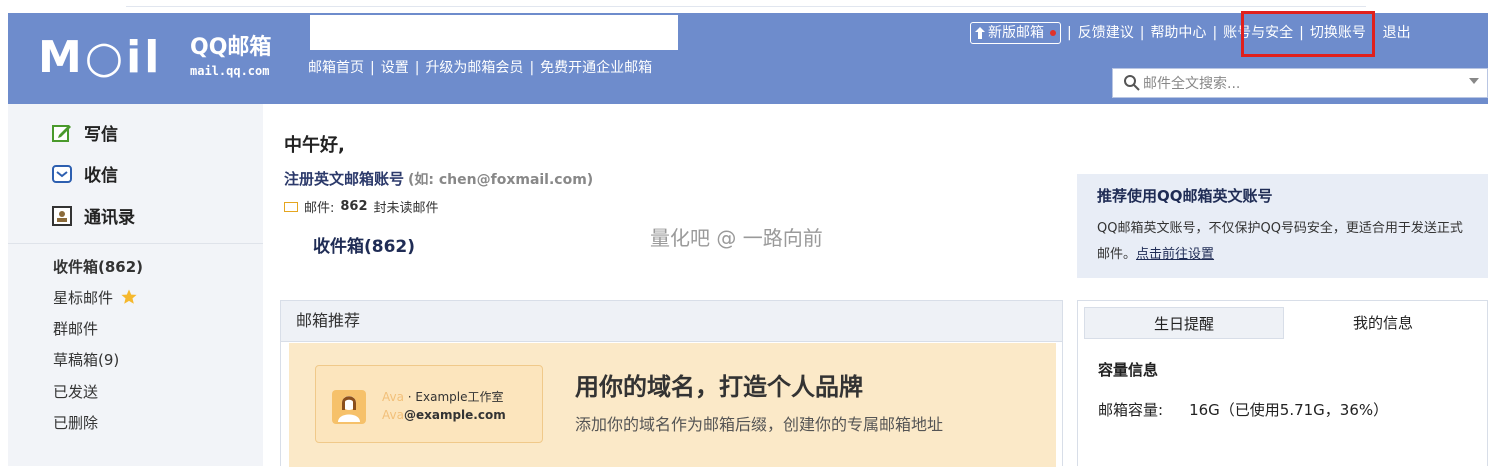  I want to click on help-center-link: 帮助中心, so click(1178, 33).